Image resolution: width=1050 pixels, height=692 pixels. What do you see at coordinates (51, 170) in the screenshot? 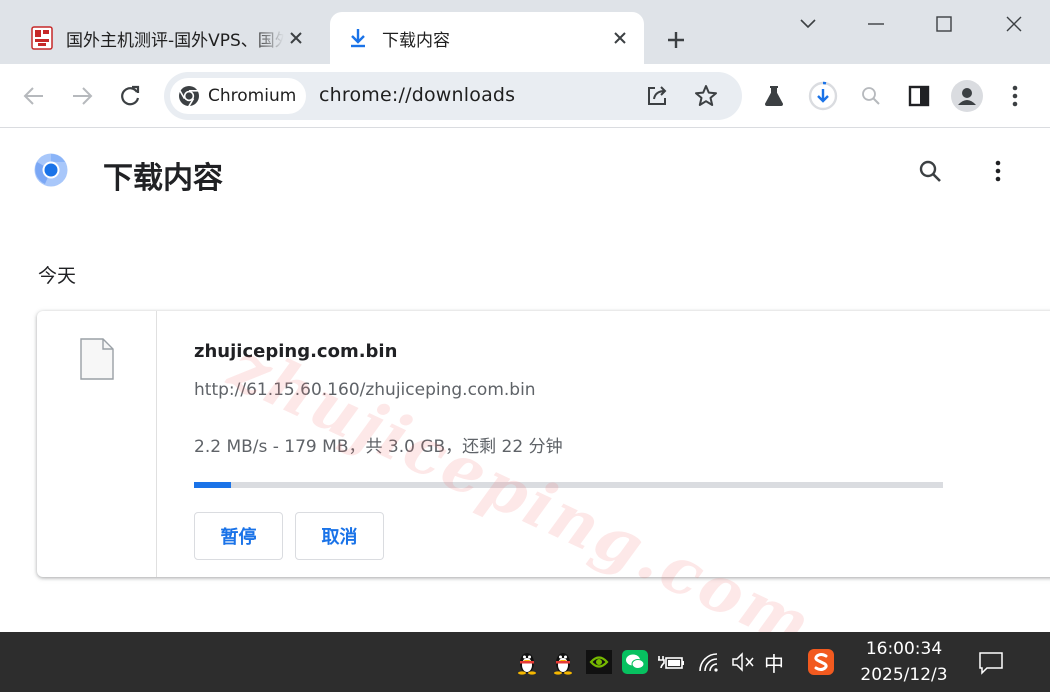
I see `chromium-logo-icon` at bounding box center [51, 170].